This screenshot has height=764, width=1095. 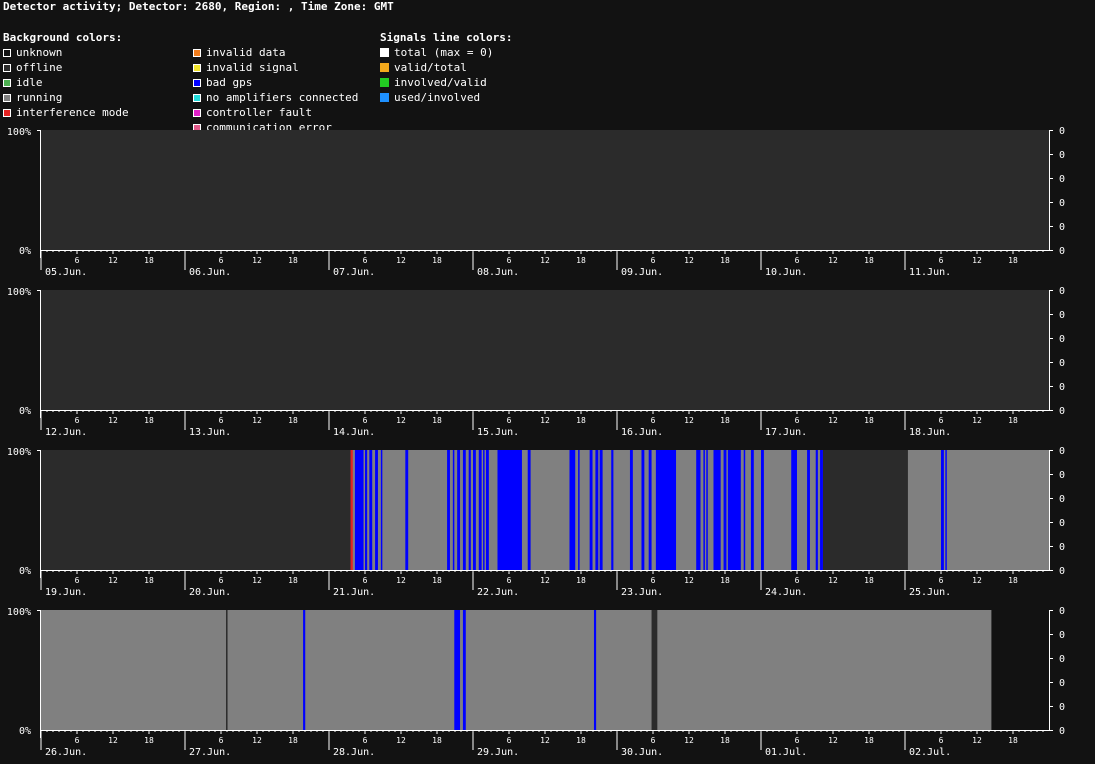 What do you see at coordinates (351, 510) in the screenshot?
I see `segment-interference` at bounding box center [351, 510].